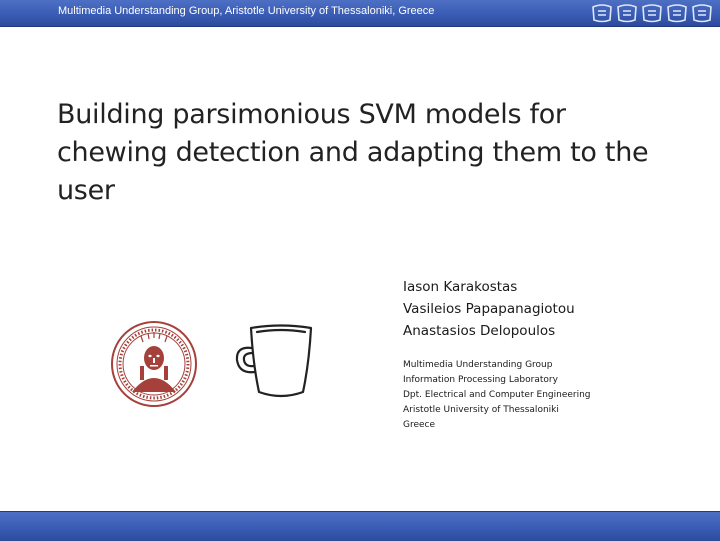 The width and height of the screenshot is (720, 541). What do you see at coordinates (274, 361) in the screenshot?
I see `cup-icon` at bounding box center [274, 361].